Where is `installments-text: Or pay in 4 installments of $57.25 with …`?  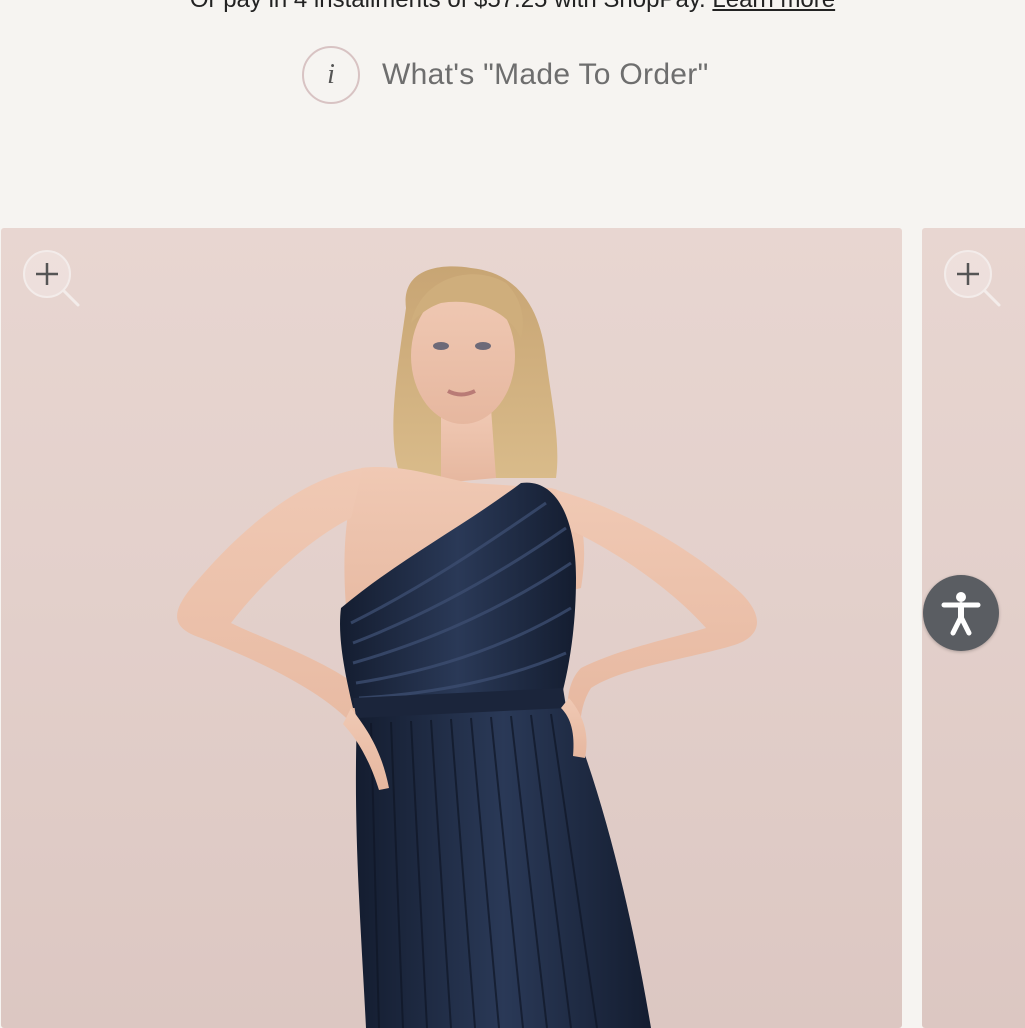 installments-text: Or pay in 4 installments of $57.25 with … is located at coordinates (512, 7).